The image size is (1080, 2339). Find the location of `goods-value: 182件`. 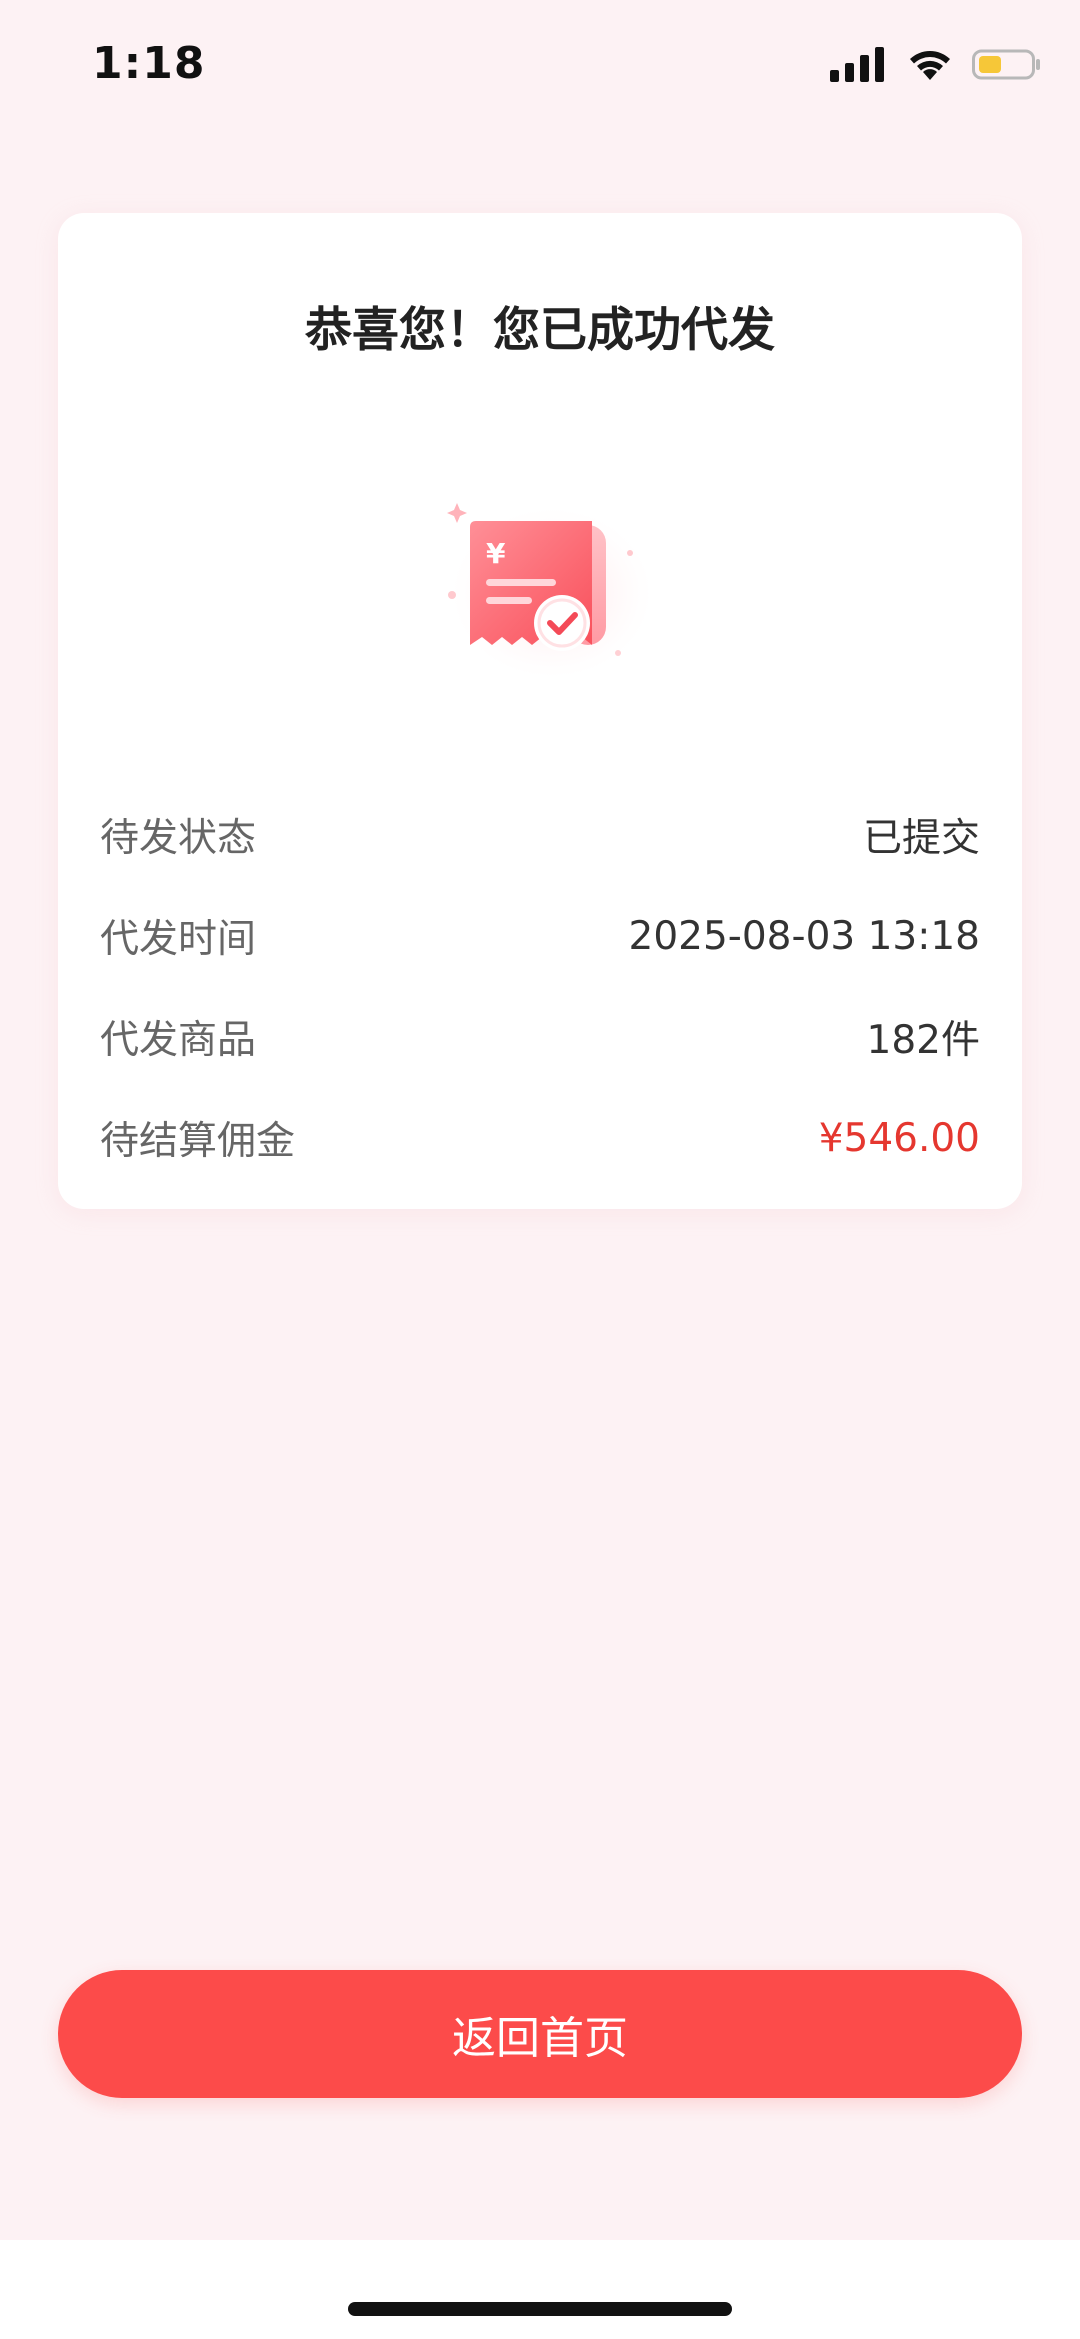

goods-value: 182件 is located at coordinates (923, 1040).